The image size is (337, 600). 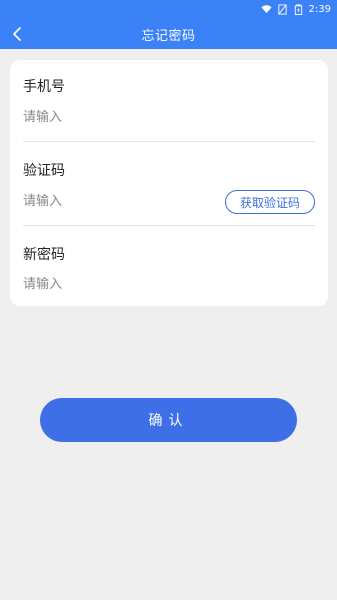 I want to click on phone-field: 手机号, so click(x=169, y=86).